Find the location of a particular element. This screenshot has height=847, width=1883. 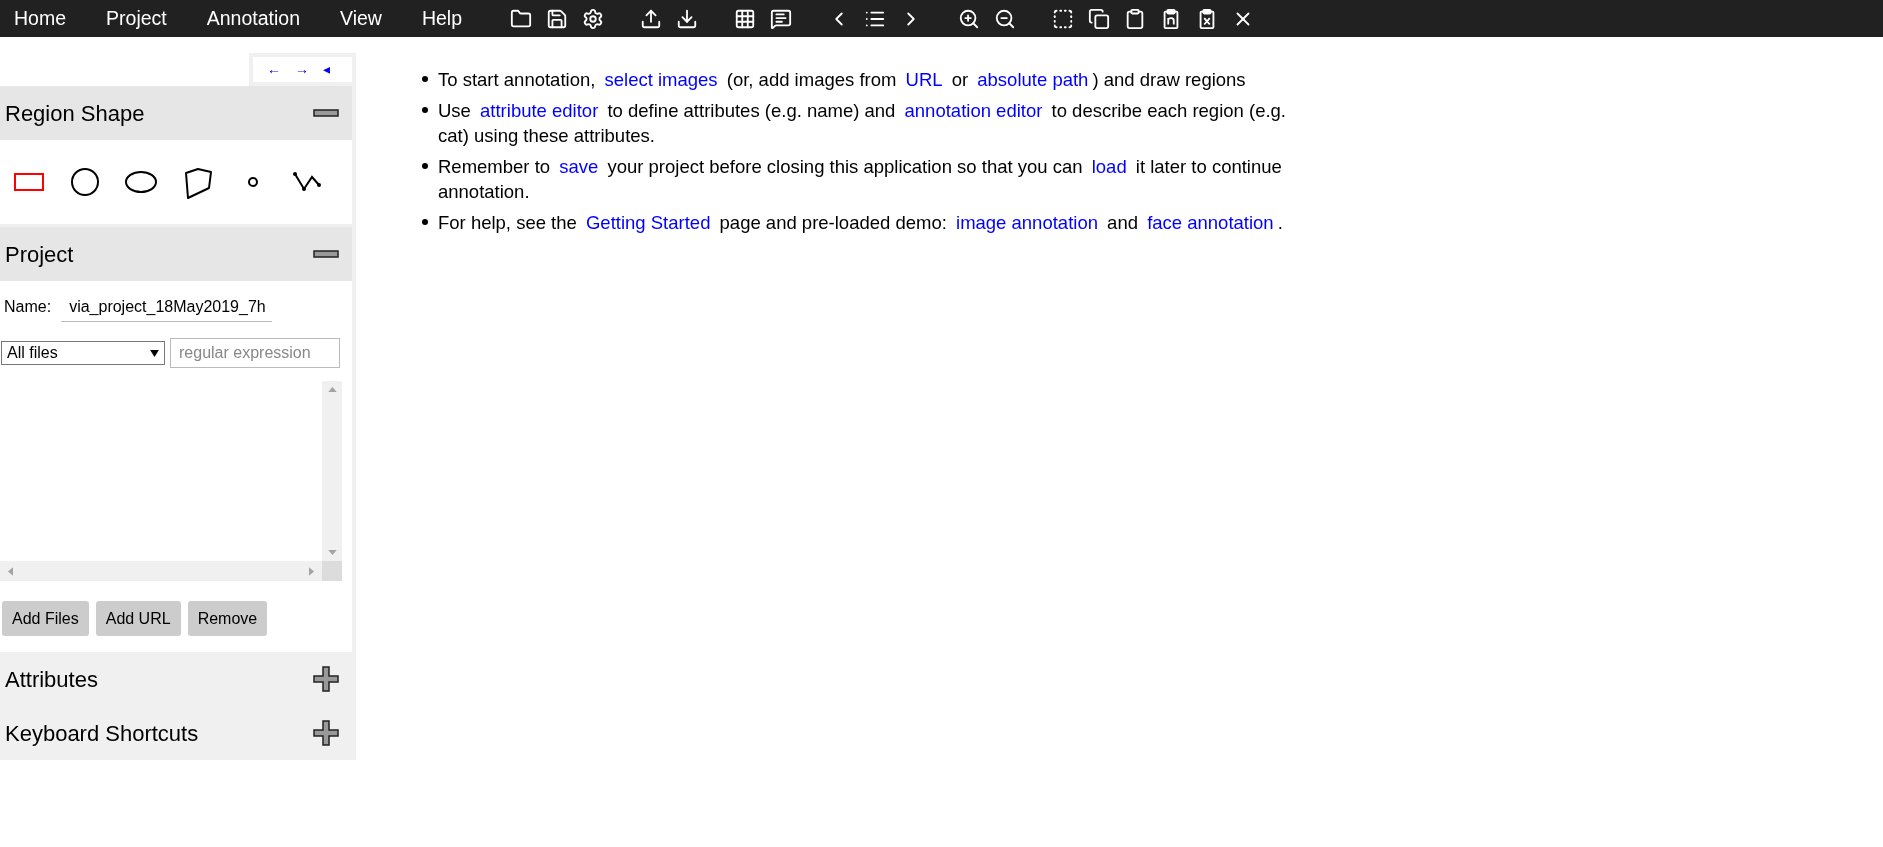

menu-item: Annotation is located at coordinates (253, 18).